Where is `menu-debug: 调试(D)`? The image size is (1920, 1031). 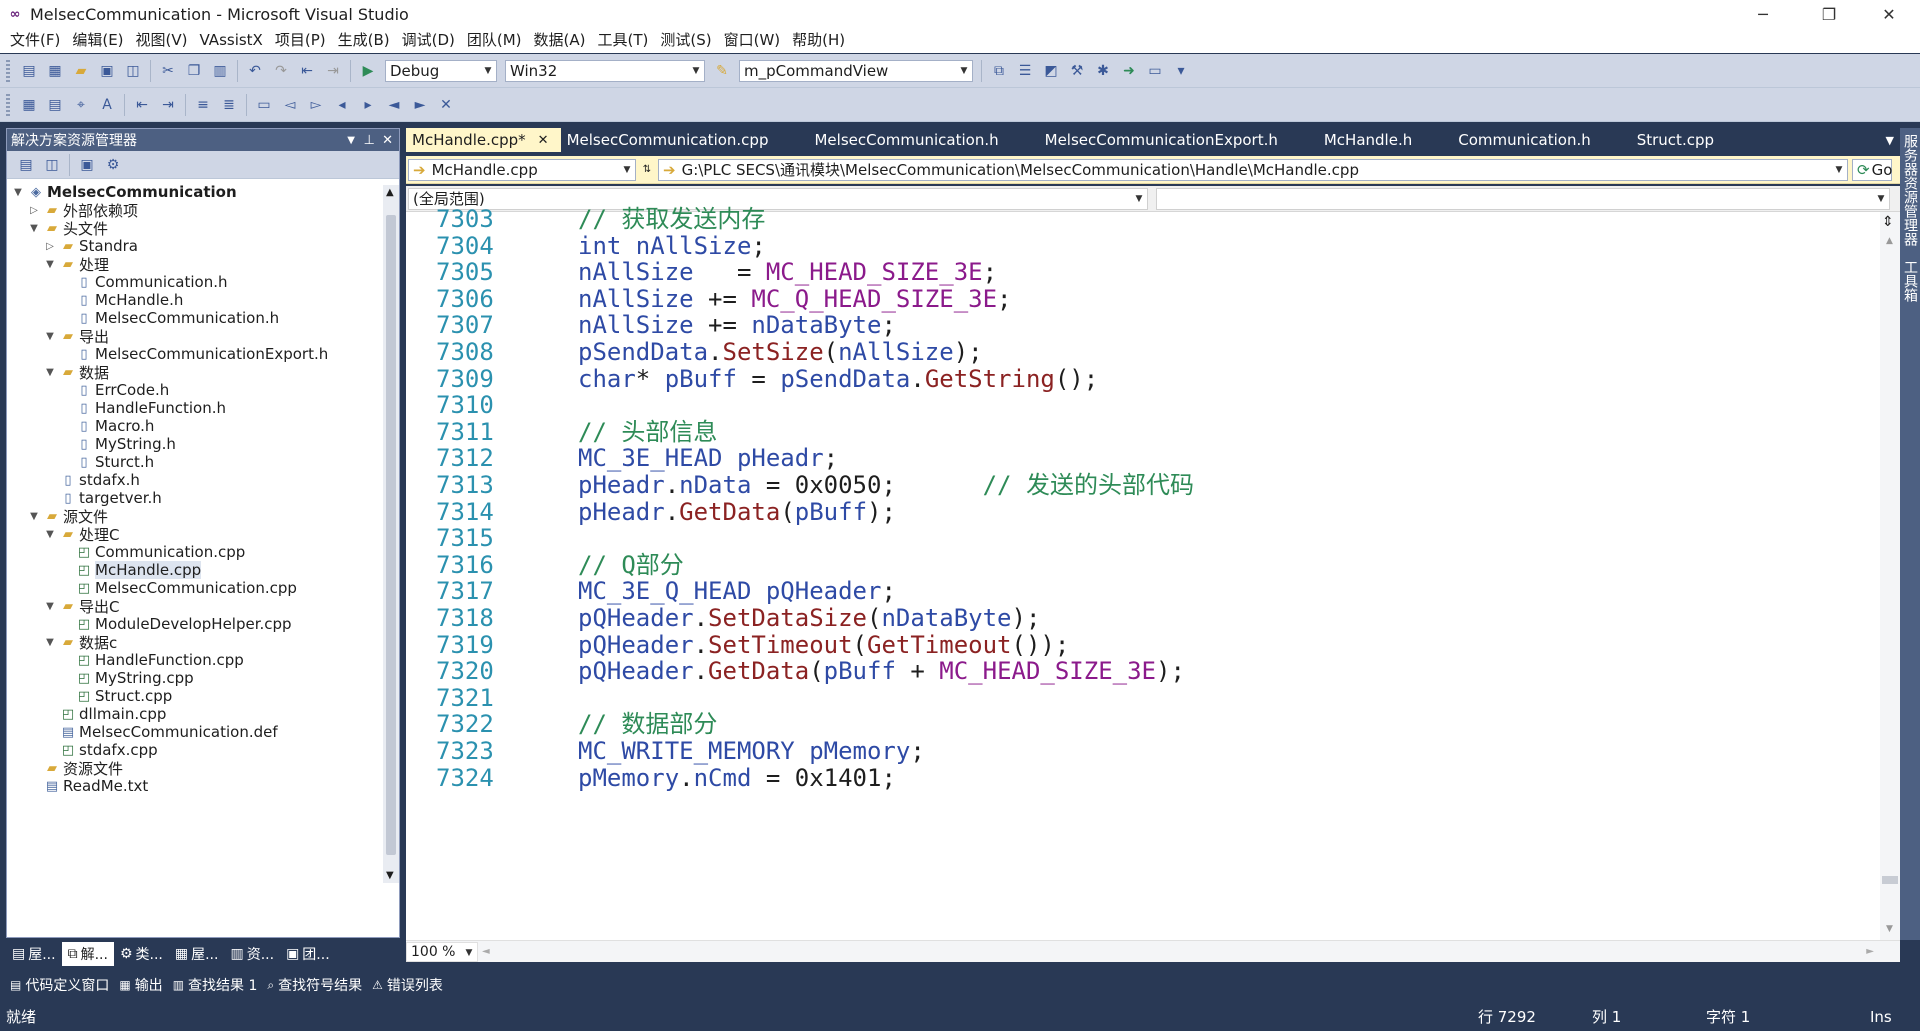 menu-debug: 调试(D) is located at coordinates (428, 40).